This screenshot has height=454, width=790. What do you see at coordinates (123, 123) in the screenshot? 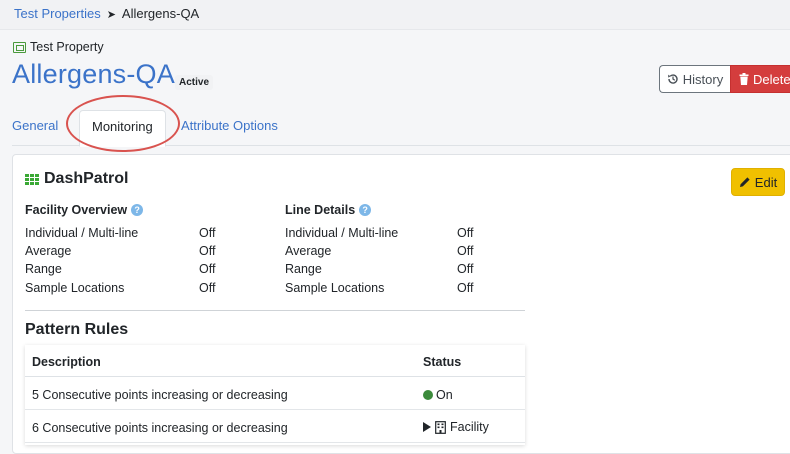
I see `annotation-circle` at bounding box center [123, 123].